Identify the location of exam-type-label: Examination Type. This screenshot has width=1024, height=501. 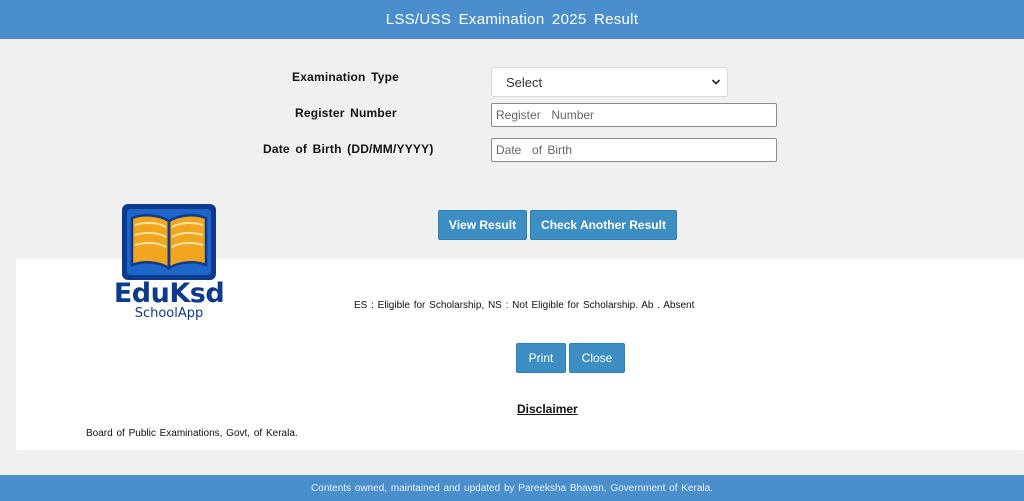
(346, 77).